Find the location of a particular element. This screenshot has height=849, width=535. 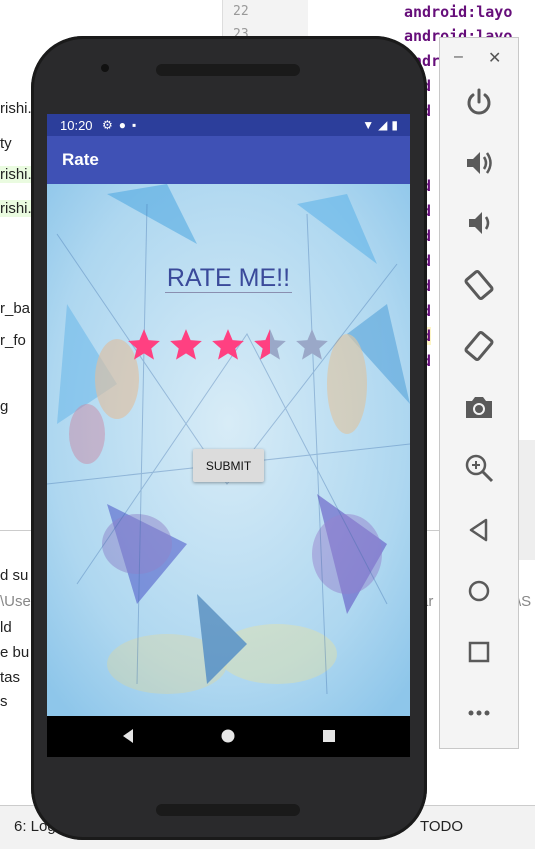

camera-icon is located at coordinates (479, 407).